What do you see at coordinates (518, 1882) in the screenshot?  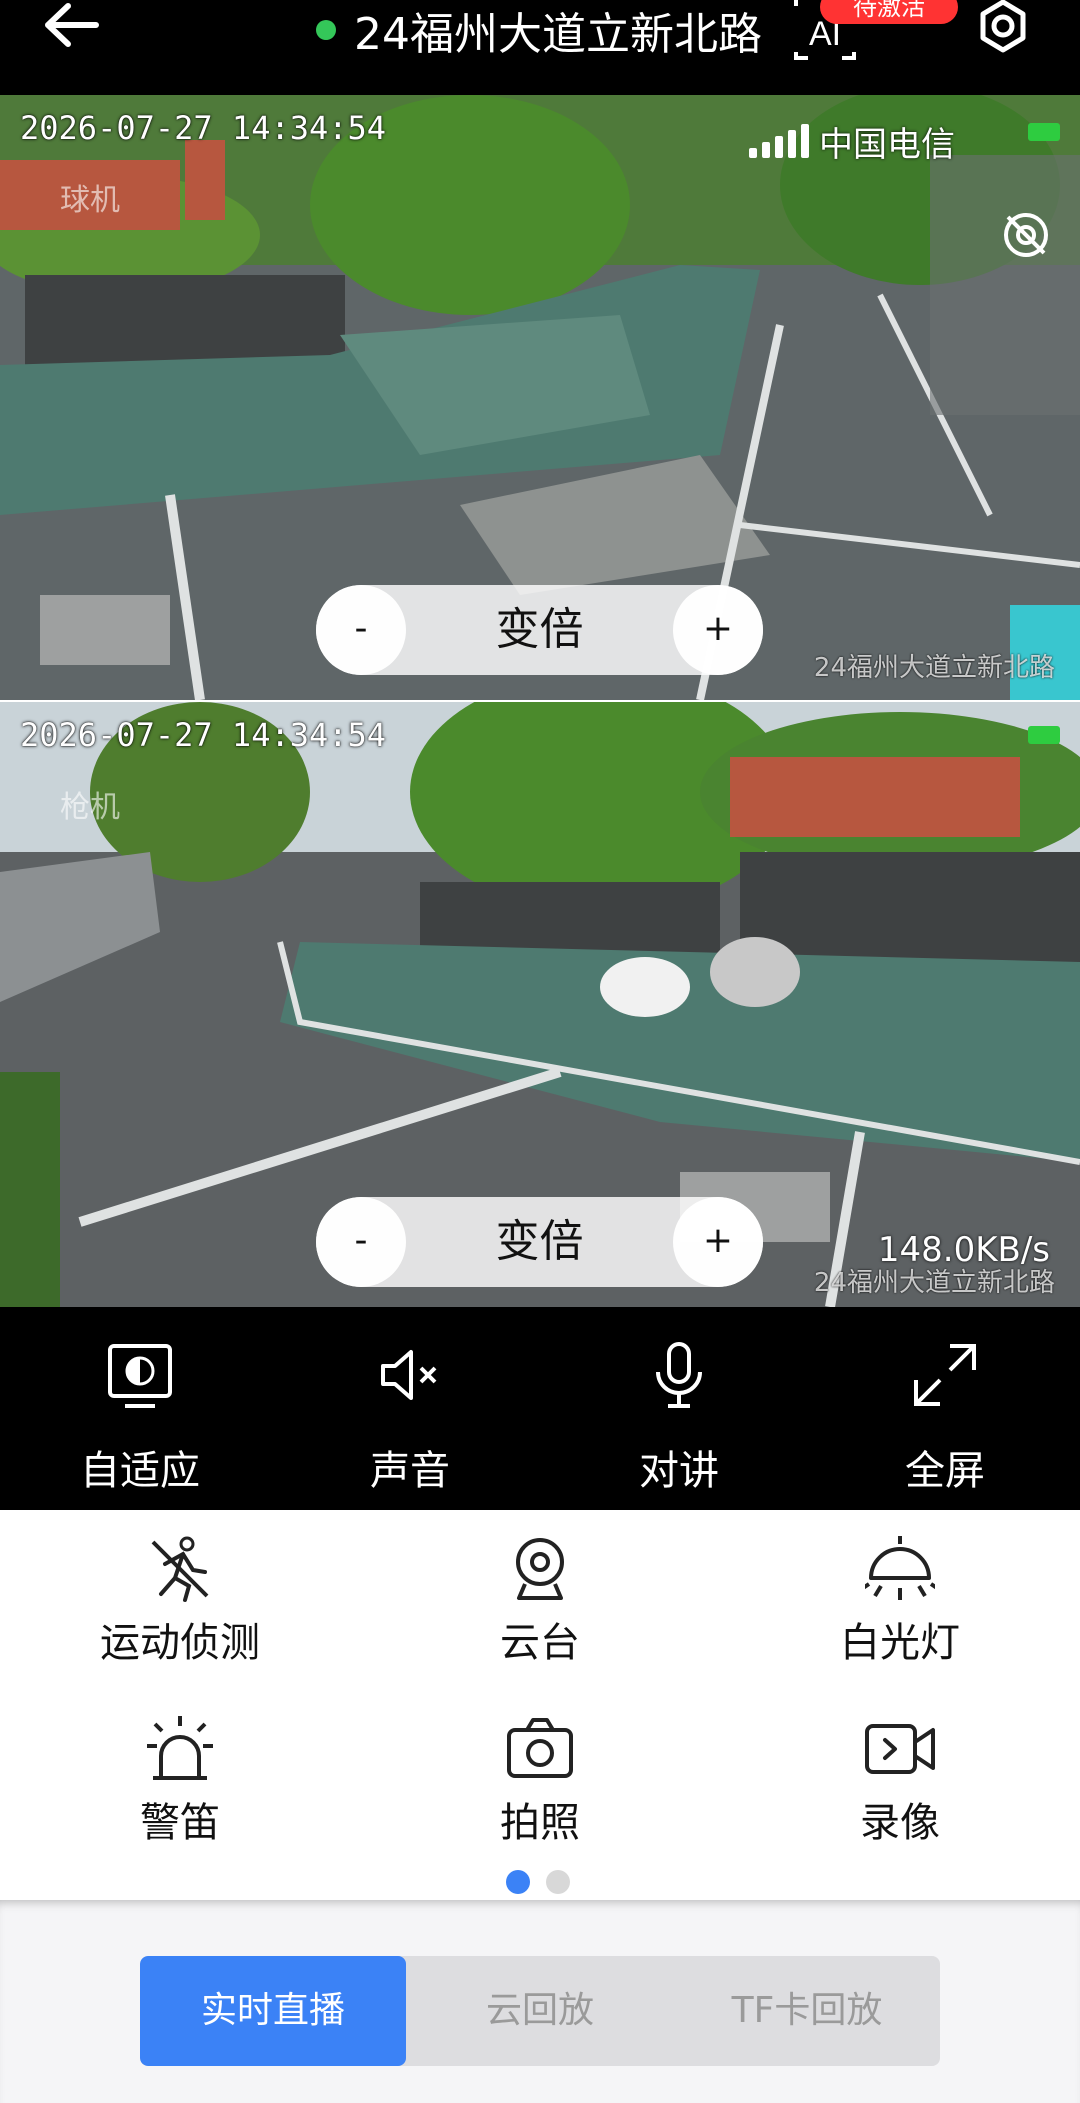 I see `page-dot-active` at bounding box center [518, 1882].